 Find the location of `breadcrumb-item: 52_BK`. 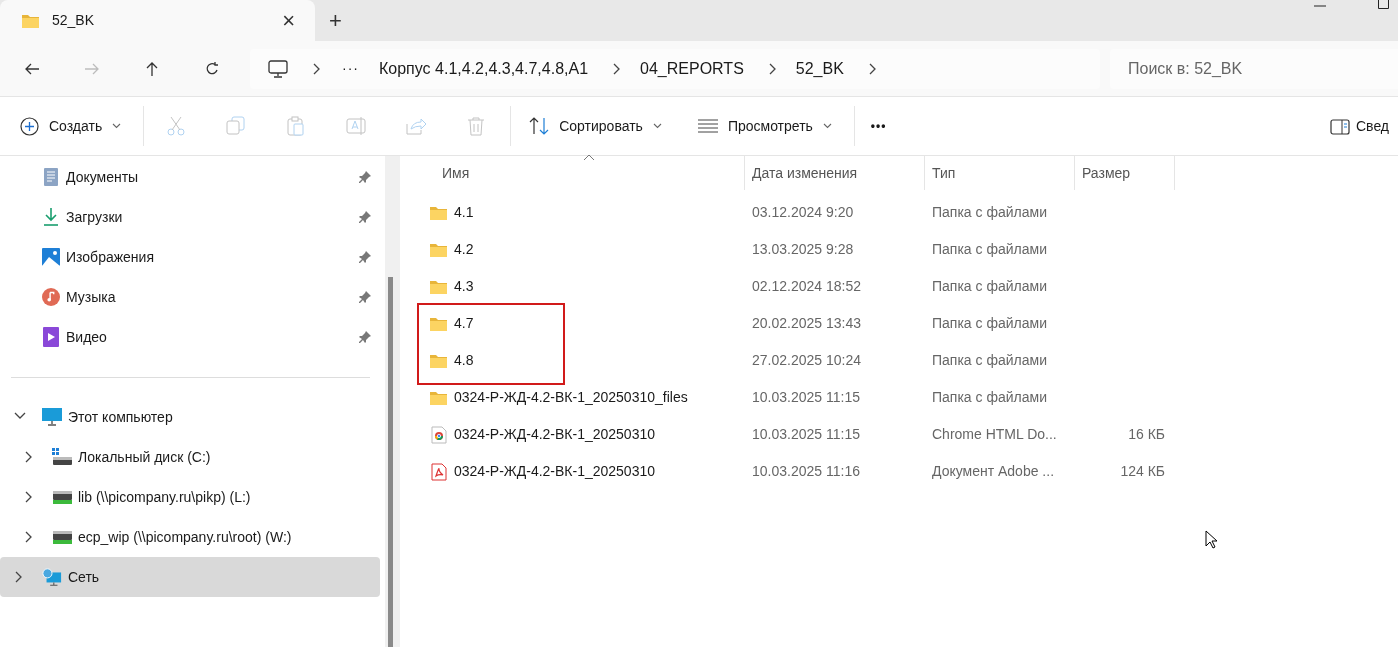

breadcrumb-item: 52_BK is located at coordinates (819, 68).